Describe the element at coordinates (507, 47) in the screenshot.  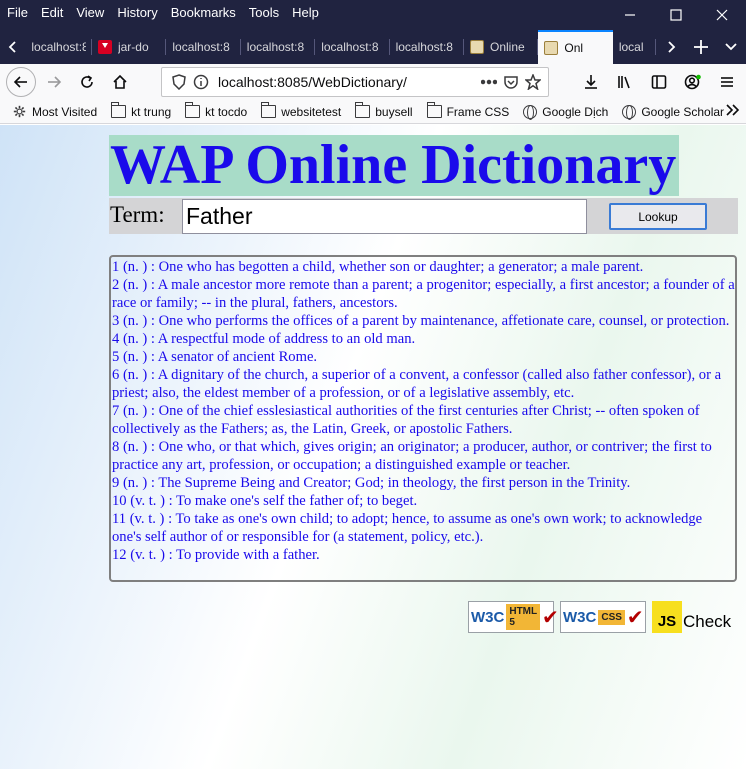
I see `tab-label: Online` at that location.